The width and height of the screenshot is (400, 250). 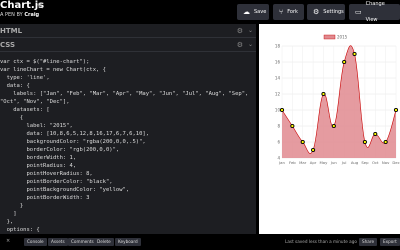 I want to click on code-line: label: "2015",, so click(x=36, y=126).